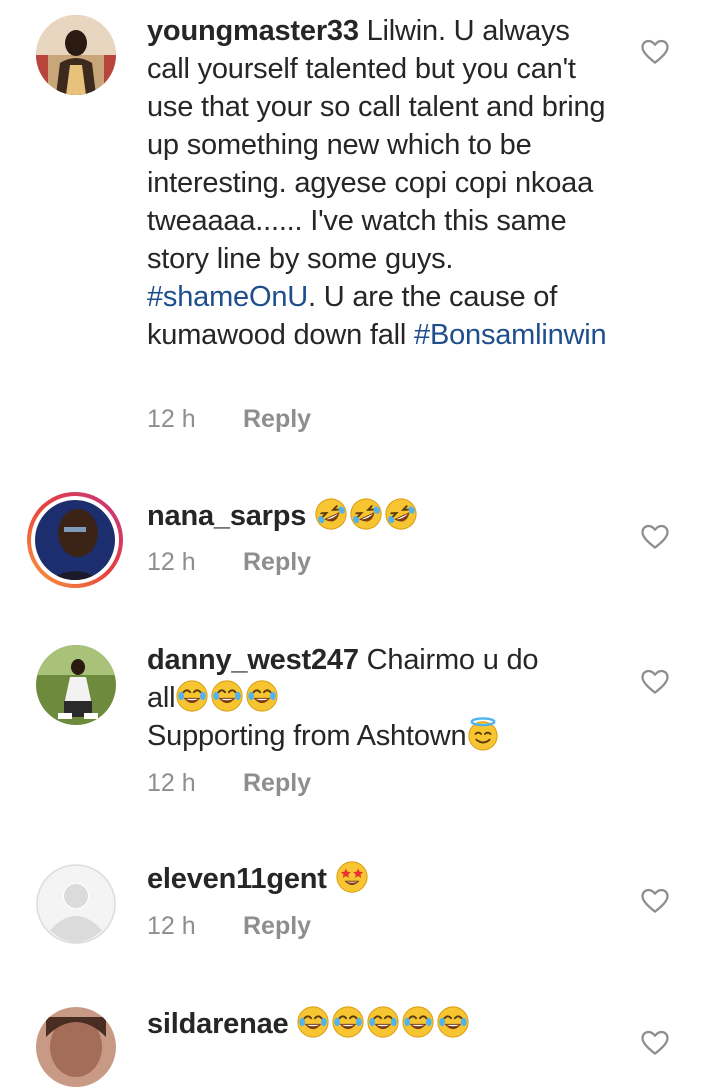  Describe the element at coordinates (227, 297) in the screenshot. I see `hashtag-link: #shameOnU` at that location.